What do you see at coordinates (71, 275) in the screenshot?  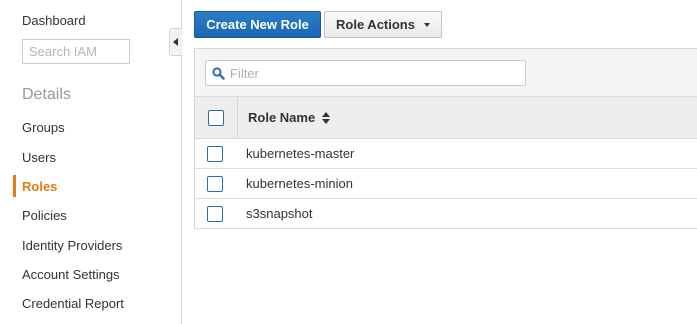 I see `sidebar-item-account-settings: Account Settings` at bounding box center [71, 275].